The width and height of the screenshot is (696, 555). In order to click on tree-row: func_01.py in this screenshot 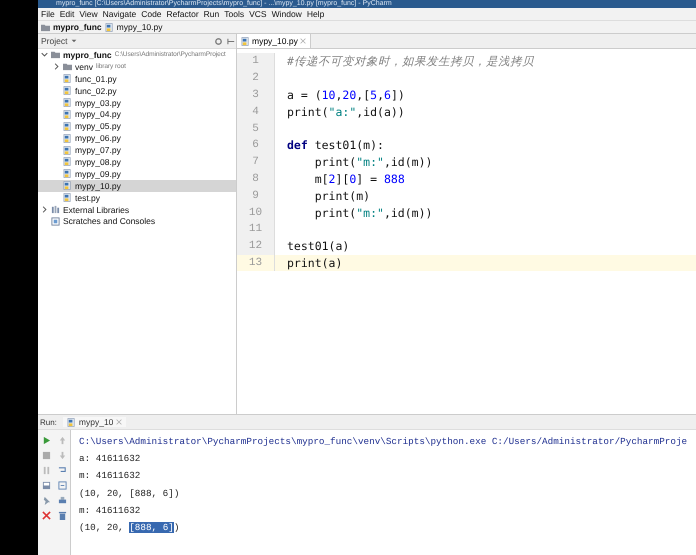, I will do `click(137, 78)`.